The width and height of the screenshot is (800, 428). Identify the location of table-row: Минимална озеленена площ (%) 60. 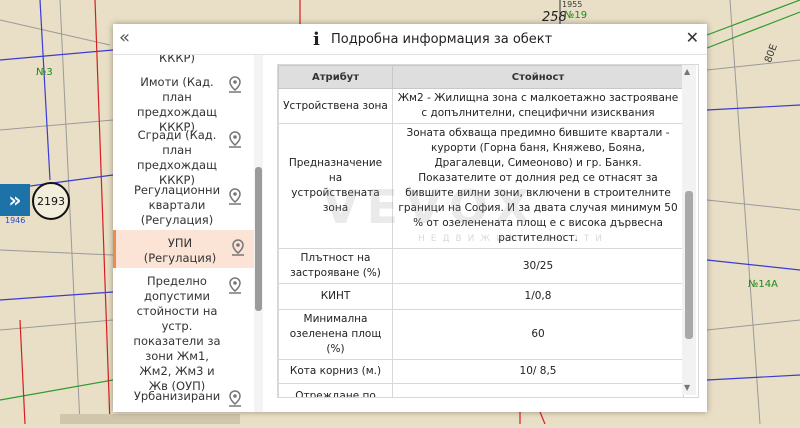
(481, 334).